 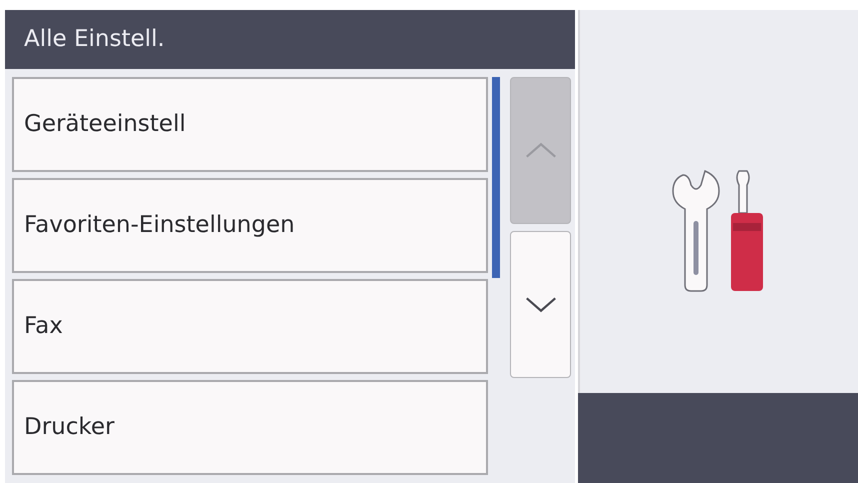 I want to click on menu-item: Favoriten-Einstellungen, so click(x=250, y=225).